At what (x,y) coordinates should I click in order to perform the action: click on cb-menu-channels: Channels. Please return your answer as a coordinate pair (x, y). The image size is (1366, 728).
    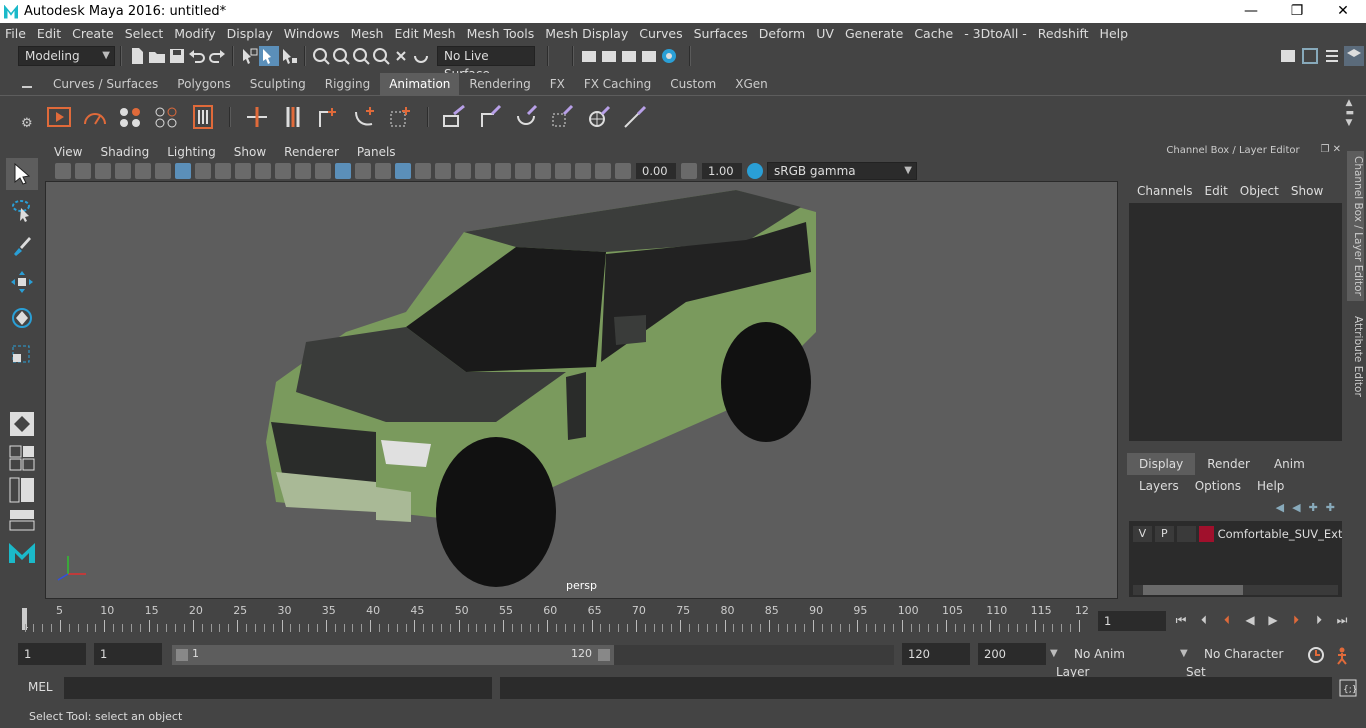
    Looking at the image, I should click on (1165, 191).